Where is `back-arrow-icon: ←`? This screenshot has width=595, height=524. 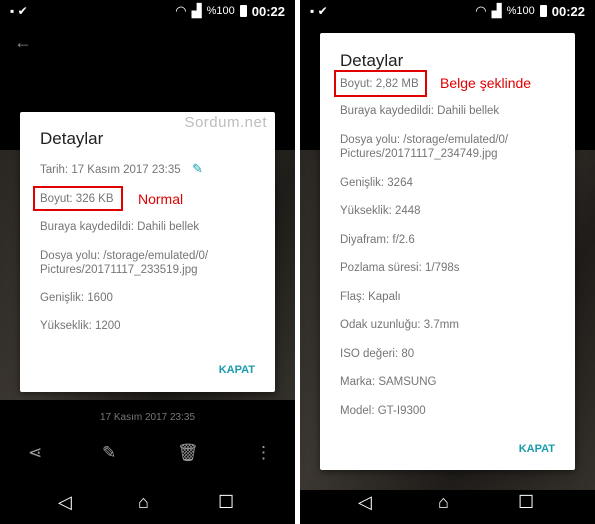
back-arrow-icon: ← is located at coordinates (23, 42).